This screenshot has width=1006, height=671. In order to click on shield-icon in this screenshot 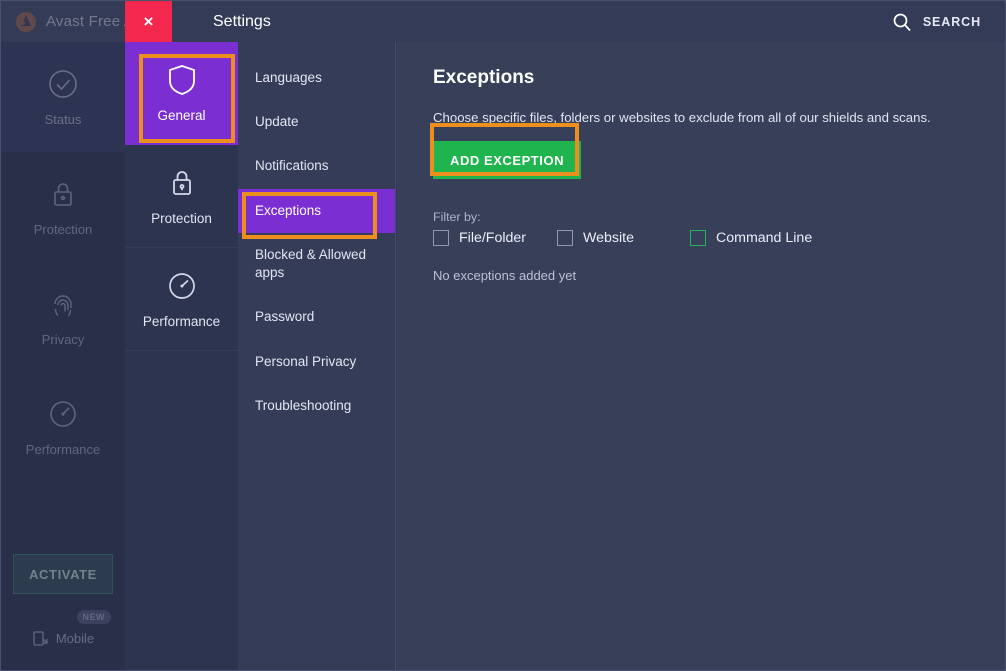, I will do `click(182, 80)`.